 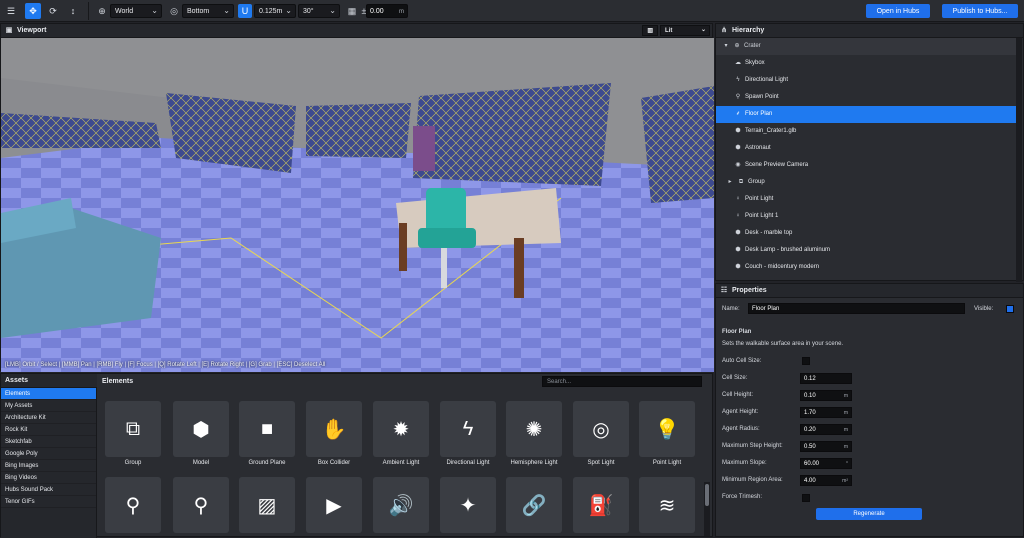 I want to click on hierarchy-item-point-light: ♀ Point Light, so click(x=868, y=199).